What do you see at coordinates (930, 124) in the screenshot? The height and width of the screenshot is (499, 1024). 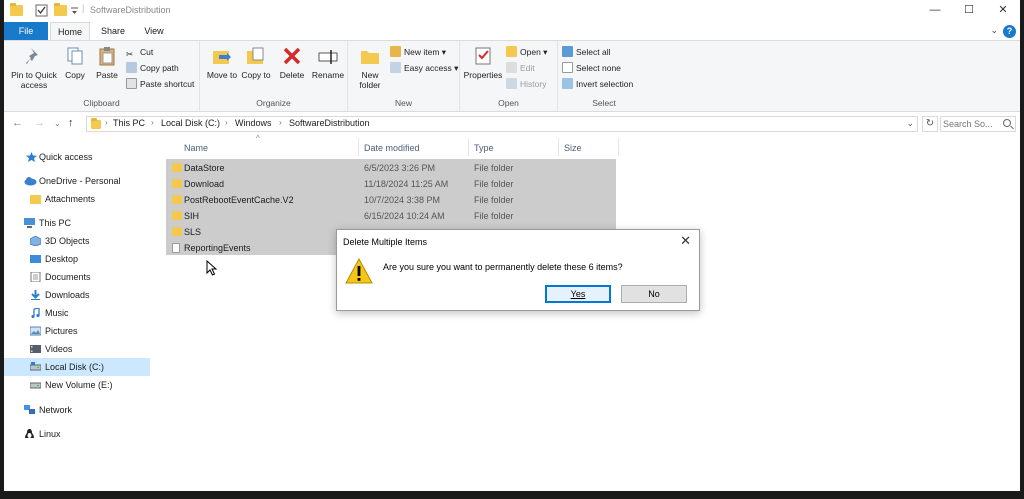 I see `refresh-icon: ↻` at bounding box center [930, 124].